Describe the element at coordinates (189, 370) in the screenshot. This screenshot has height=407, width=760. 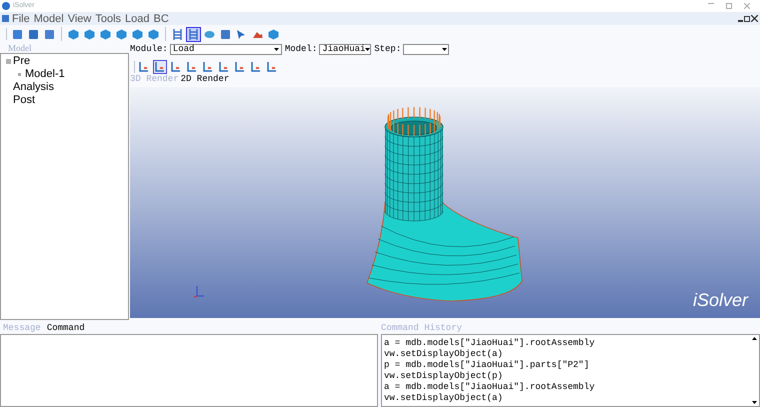
I see `command-input-area` at that location.